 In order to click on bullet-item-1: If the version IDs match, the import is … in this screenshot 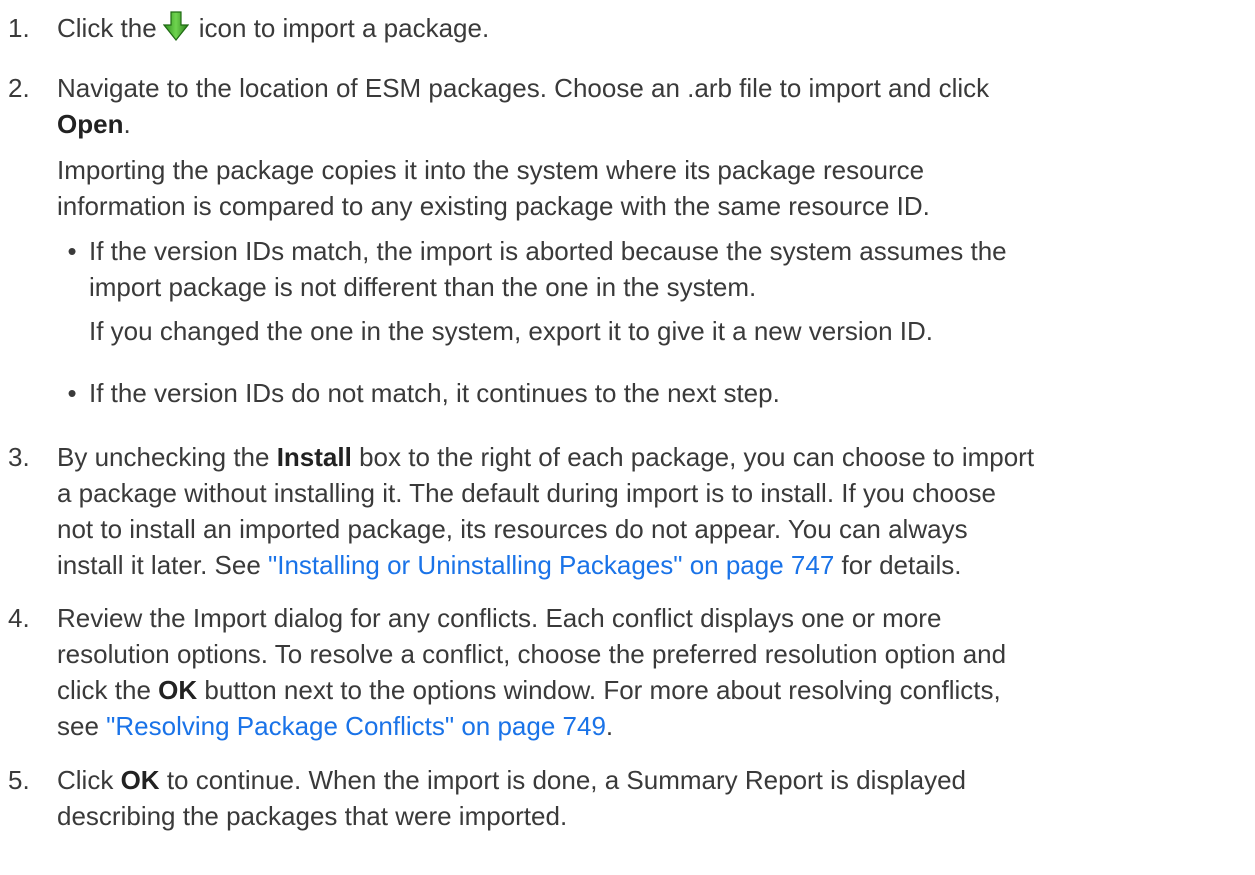, I will do `click(548, 269)`.